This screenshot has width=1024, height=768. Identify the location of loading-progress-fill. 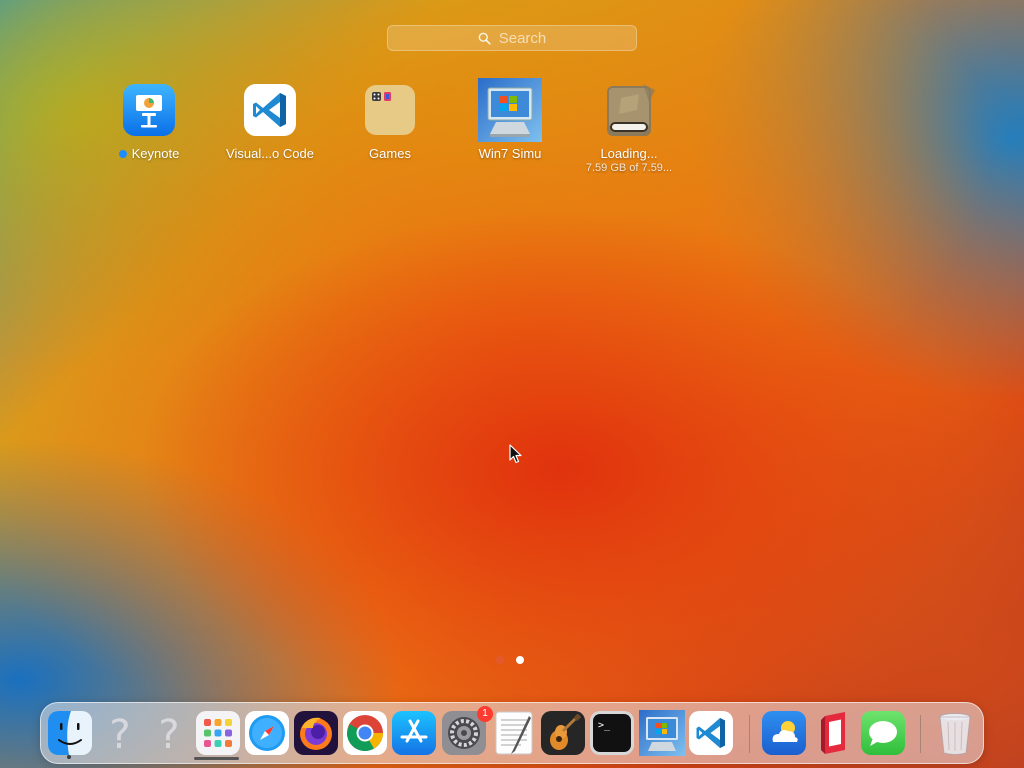
(629, 127).